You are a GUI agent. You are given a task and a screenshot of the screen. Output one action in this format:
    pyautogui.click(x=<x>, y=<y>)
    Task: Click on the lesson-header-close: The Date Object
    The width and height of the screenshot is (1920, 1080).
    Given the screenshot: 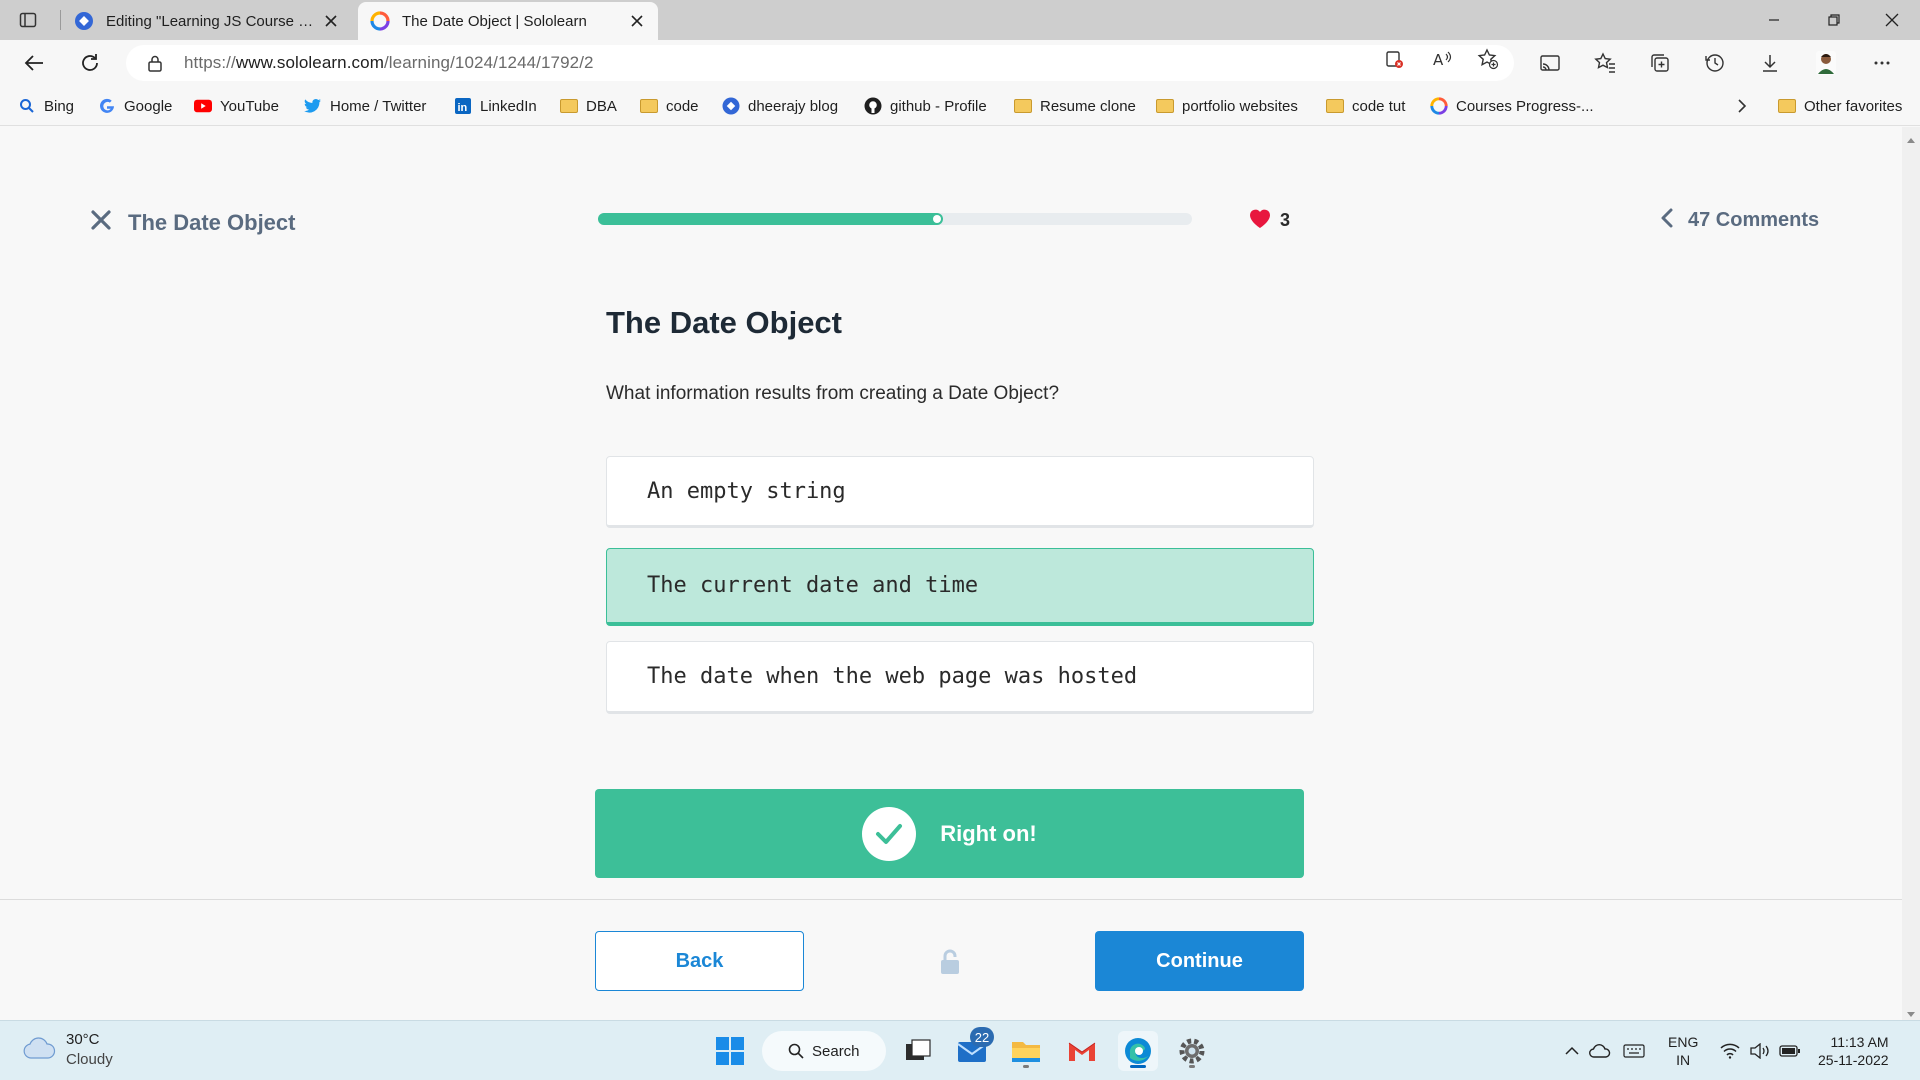 What is the action you would take?
    pyautogui.click(x=192, y=222)
    